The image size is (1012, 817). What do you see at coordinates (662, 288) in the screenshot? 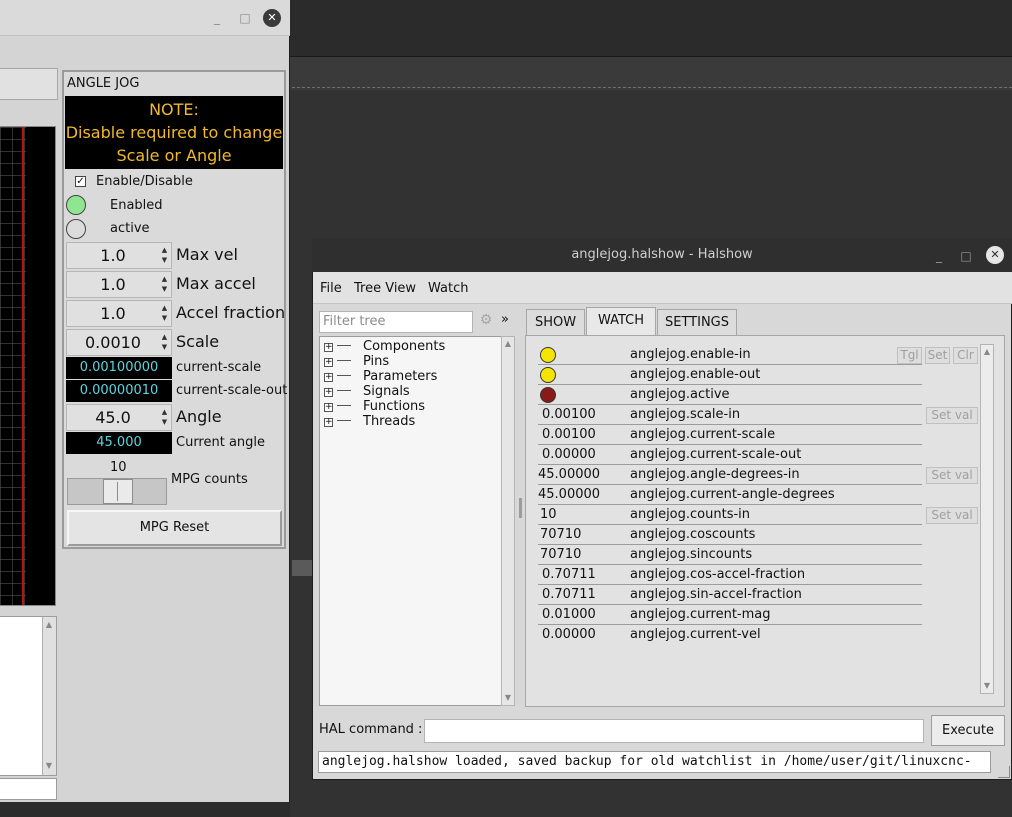
I see `menubar: File Tree View Watch` at bounding box center [662, 288].